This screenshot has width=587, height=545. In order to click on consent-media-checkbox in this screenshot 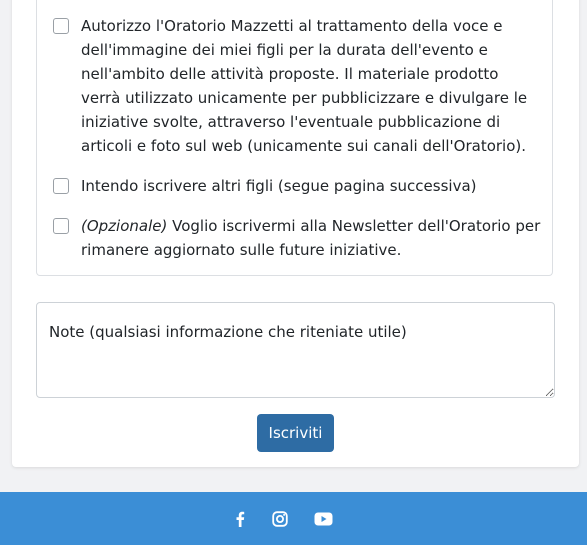, I will do `click(61, 26)`.